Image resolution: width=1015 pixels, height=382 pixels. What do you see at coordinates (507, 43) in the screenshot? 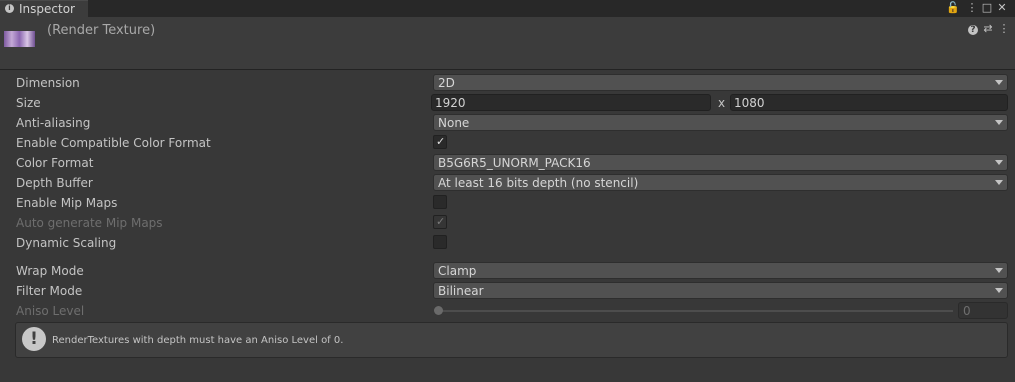
I see `inspector-header: (Render Texture) ? ⇄ ⋮` at bounding box center [507, 43].